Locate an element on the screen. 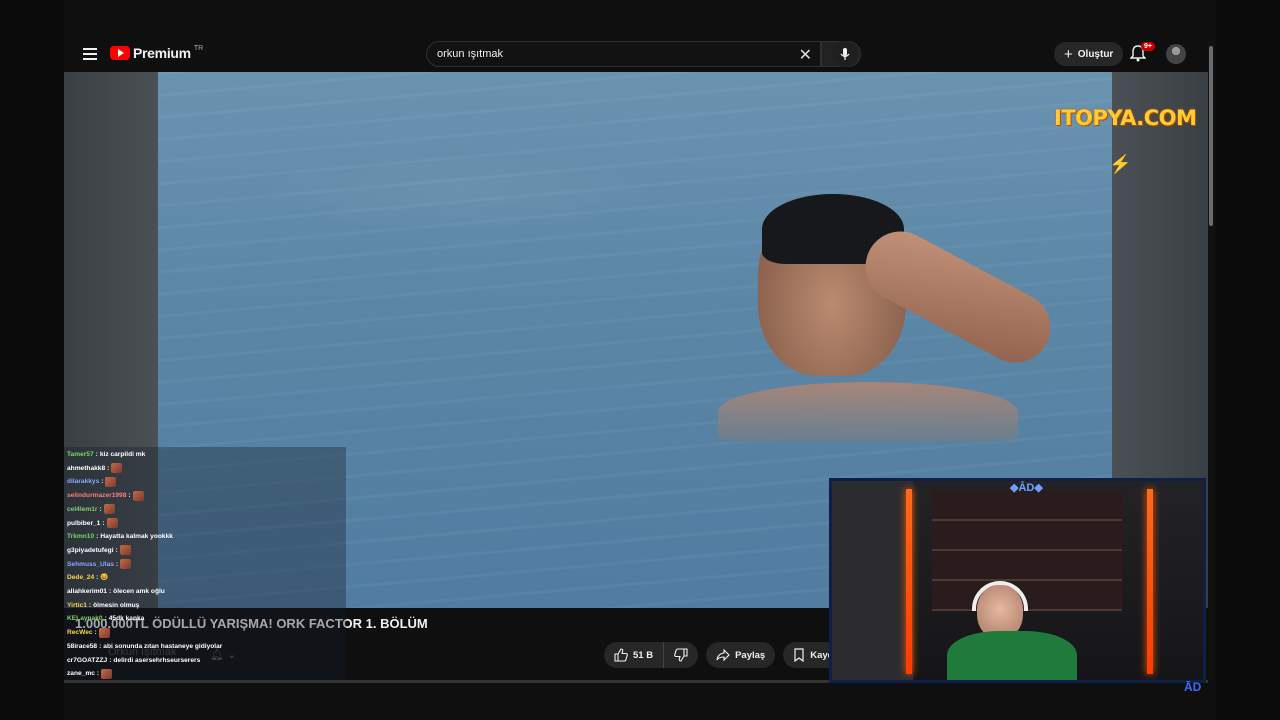 The image size is (1280, 720). chat-message: Sehmuss_Ulas: is located at coordinates (99, 564).